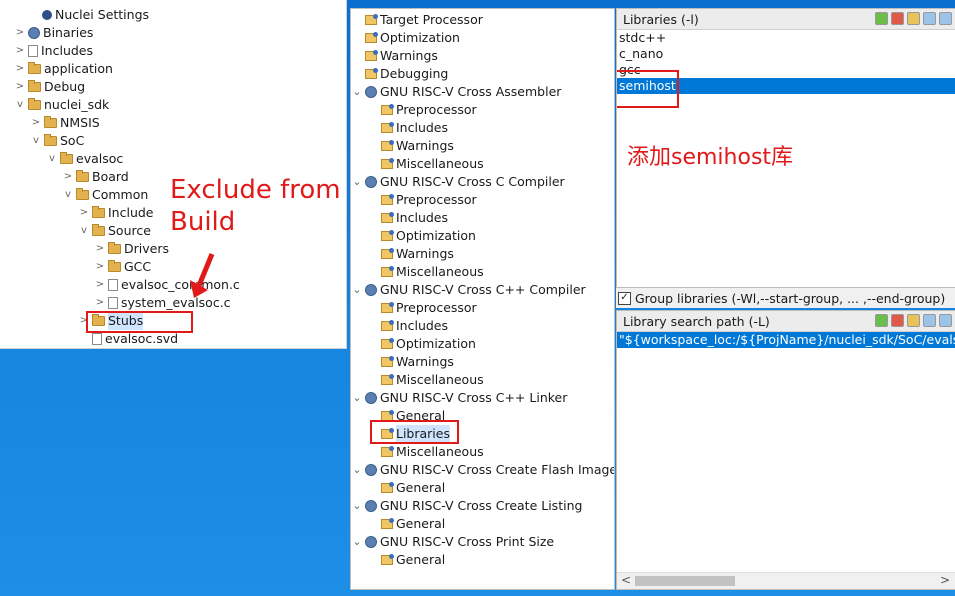 This screenshot has width=955, height=596. Describe the element at coordinates (405, 74) in the screenshot. I see `settings-tree-item: Debugging` at that location.